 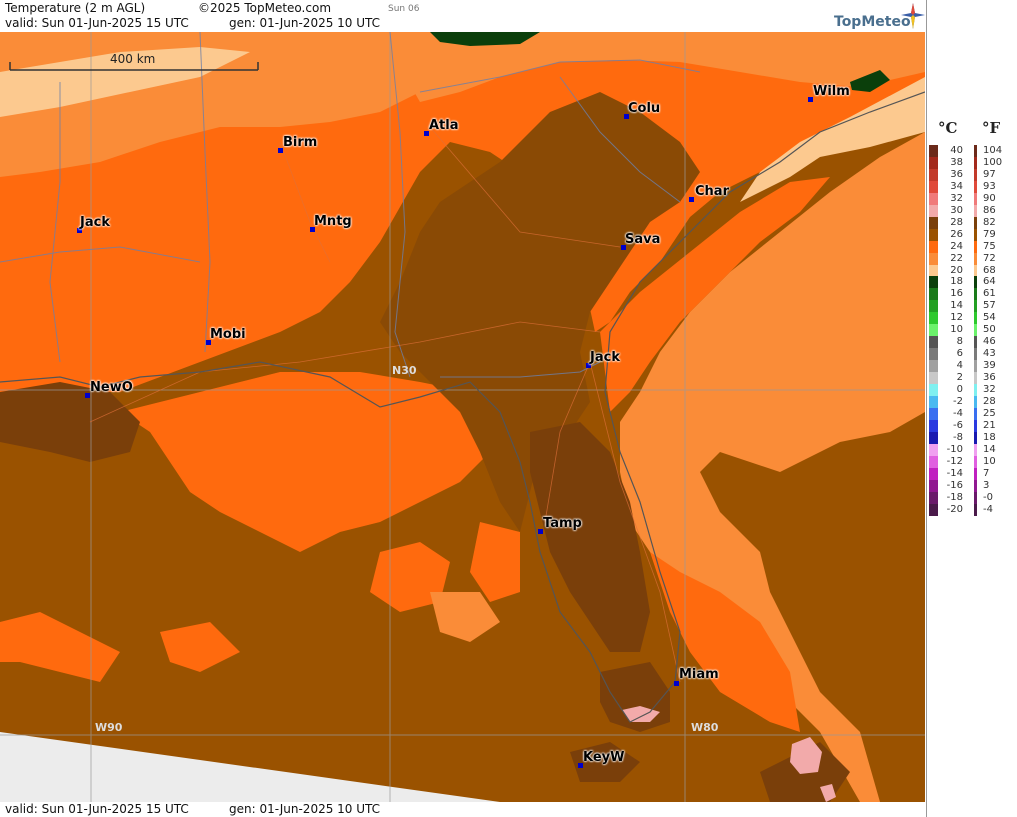 I want to click on legend-fahrenheit-value: 10, so click(x=989, y=461).